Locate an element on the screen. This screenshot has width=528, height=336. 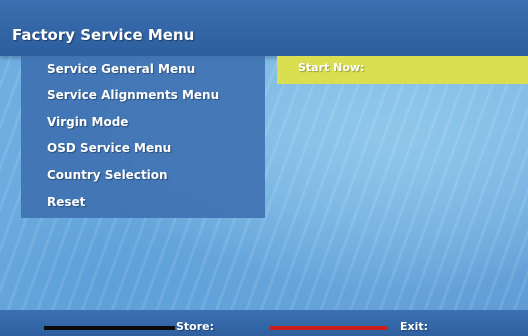
page-title: Factory Service Menu is located at coordinates (103, 35).